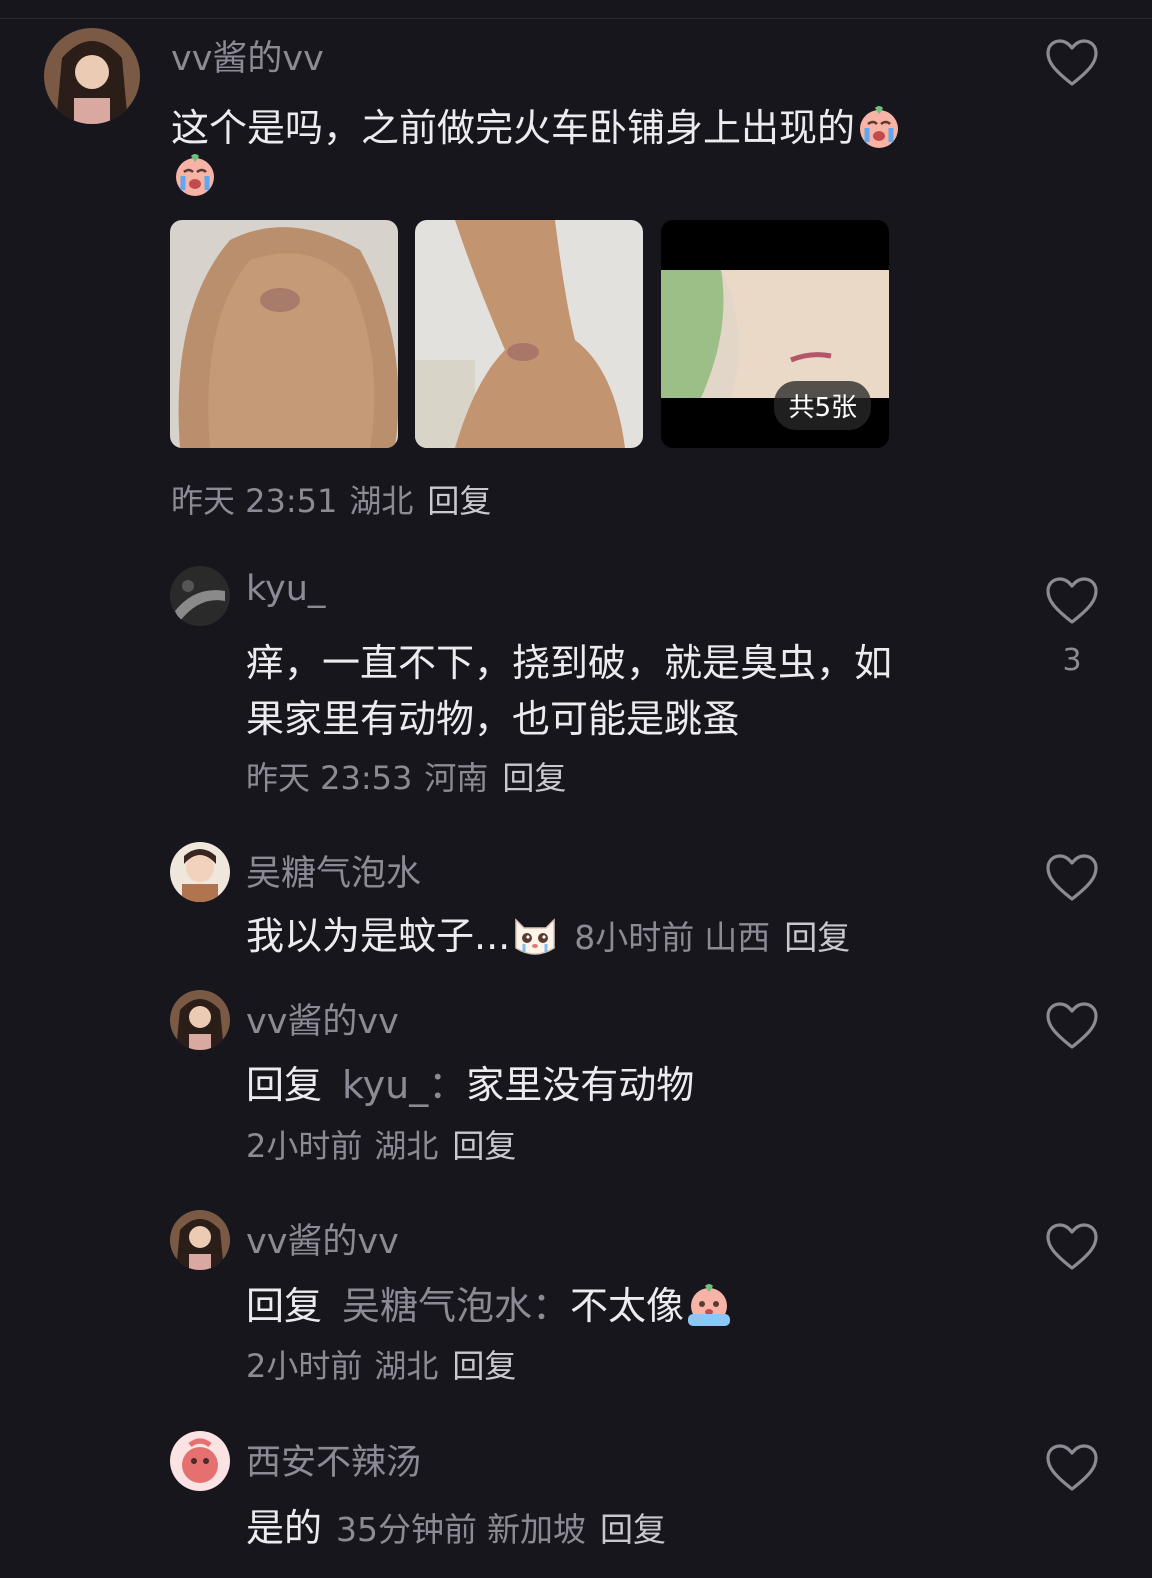 The height and width of the screenshot is (1578, 1152). I want to click on comment-text-emoji-line, so click(195, 176).